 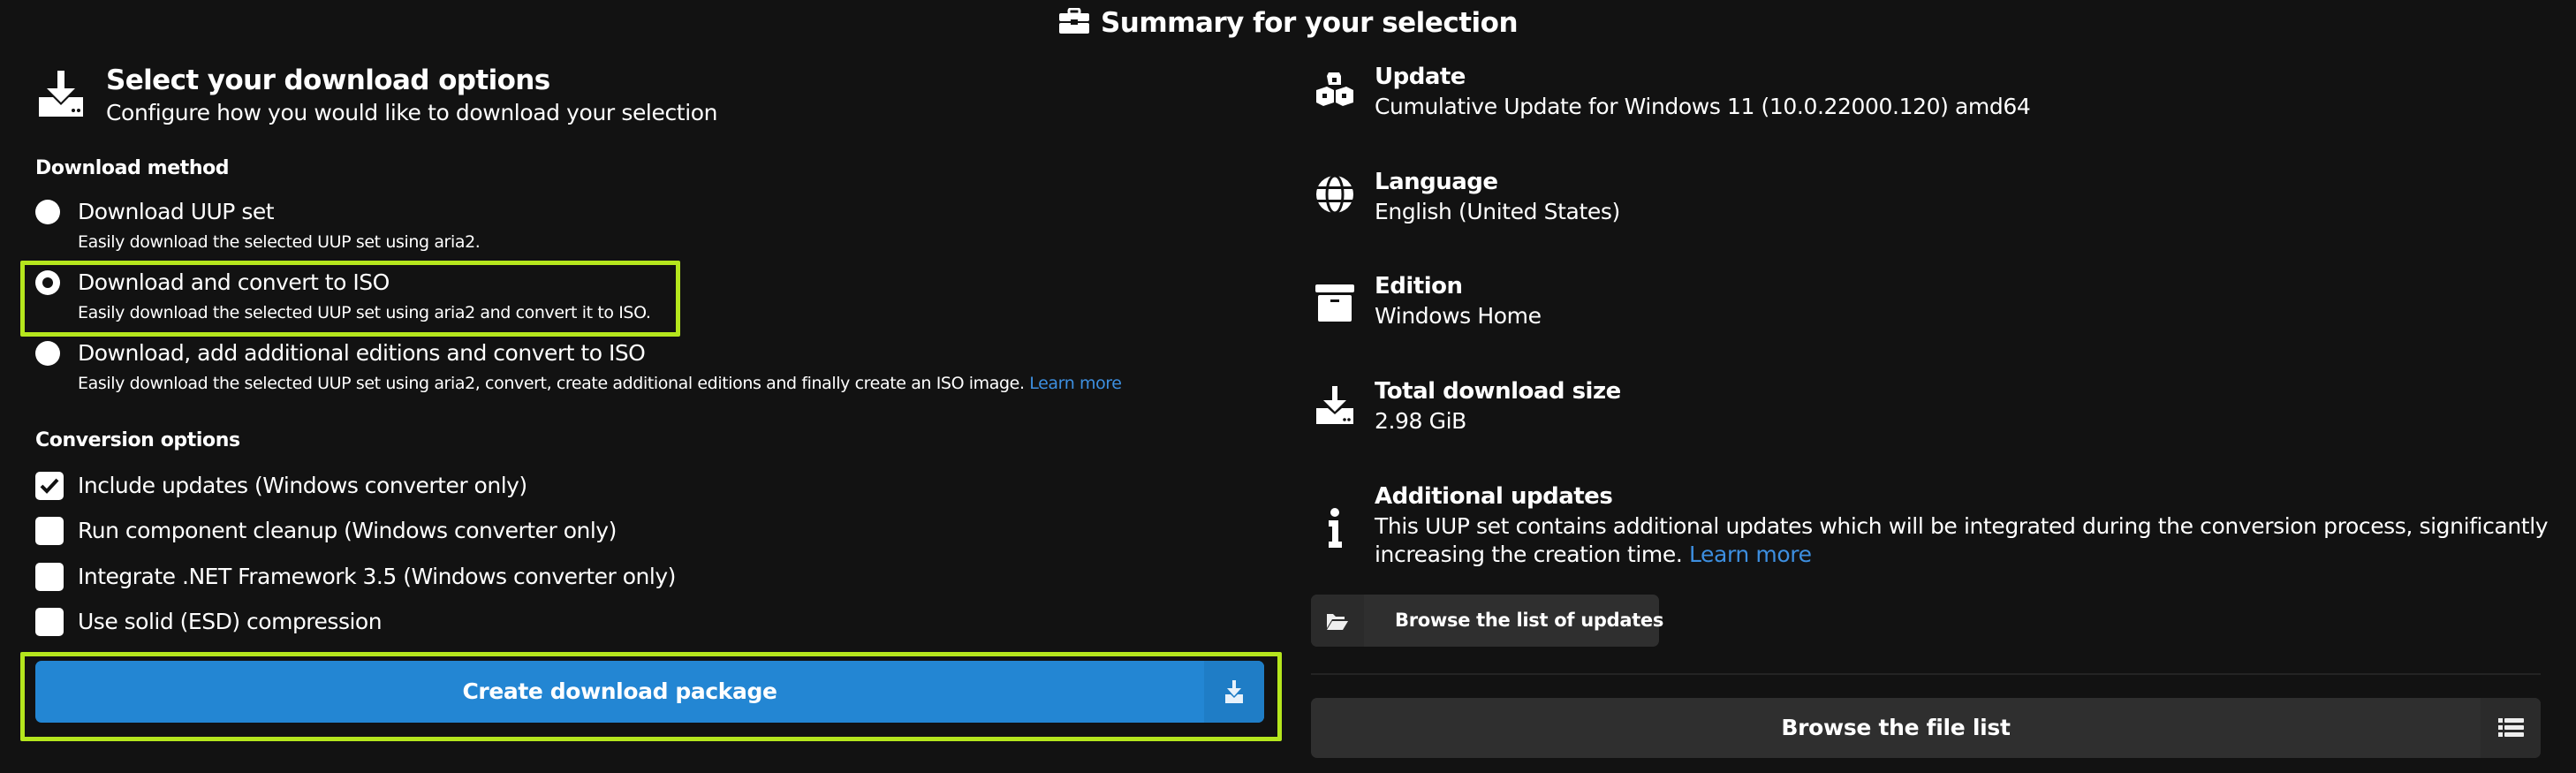 What do you see at coordinates (328, 80) in the screenshot?
I see `download-options-title: Select your download options` at bounding box center [328, 80].